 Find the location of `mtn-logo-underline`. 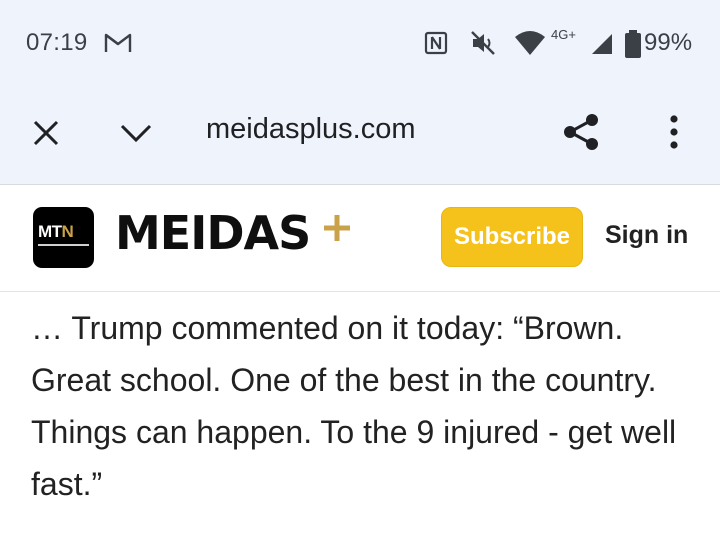

mtn-logo-underline is located at coordinates (63, 245).